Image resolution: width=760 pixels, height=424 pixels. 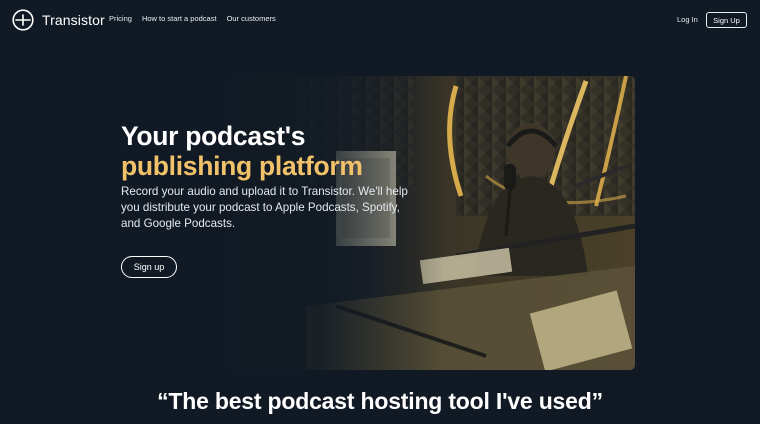 I want to click on signup-button-nav: Sign Up, so click(x=726, y=20).